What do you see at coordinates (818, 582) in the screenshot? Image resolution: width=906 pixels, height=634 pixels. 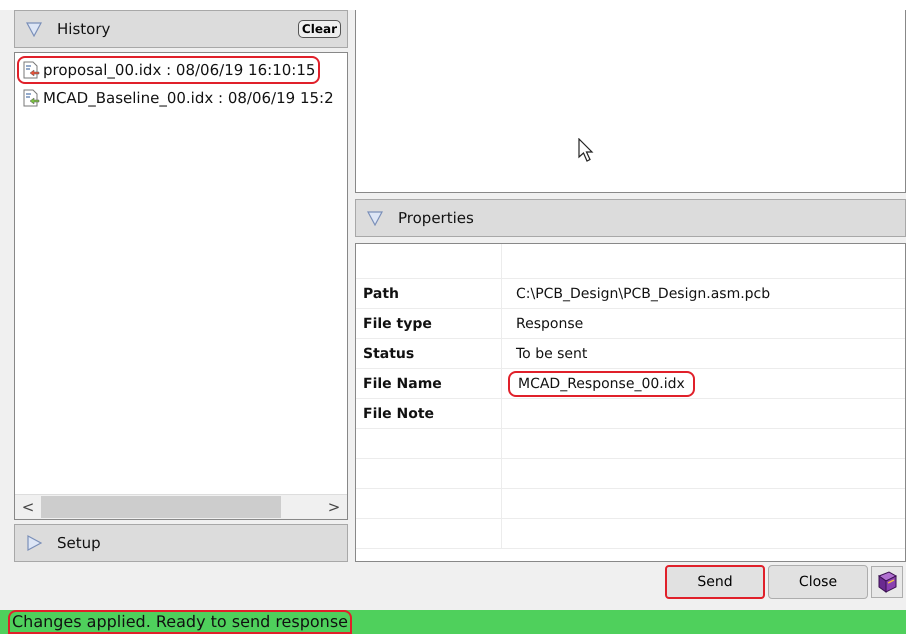 I see `close-button: Close` at bounding box center [818, 582].